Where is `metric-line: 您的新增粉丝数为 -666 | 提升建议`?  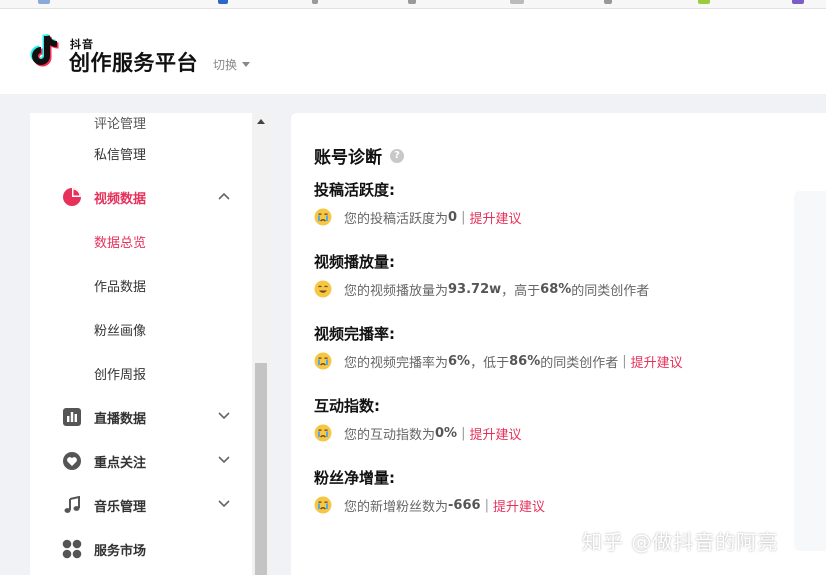
metric-line: 您的新增粉丝数为 -666 | 提升建议 is located at coordinates (554, 505).